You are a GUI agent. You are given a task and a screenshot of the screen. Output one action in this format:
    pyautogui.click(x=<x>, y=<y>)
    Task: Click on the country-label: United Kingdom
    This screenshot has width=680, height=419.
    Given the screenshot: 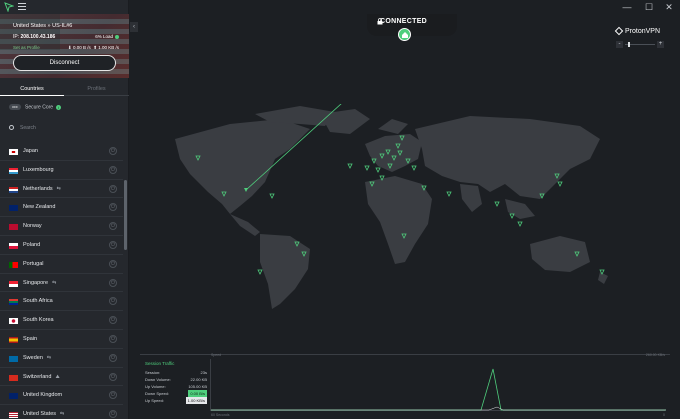 What is the action you would take?
    pyautogui.click(x=43, y=395)
    